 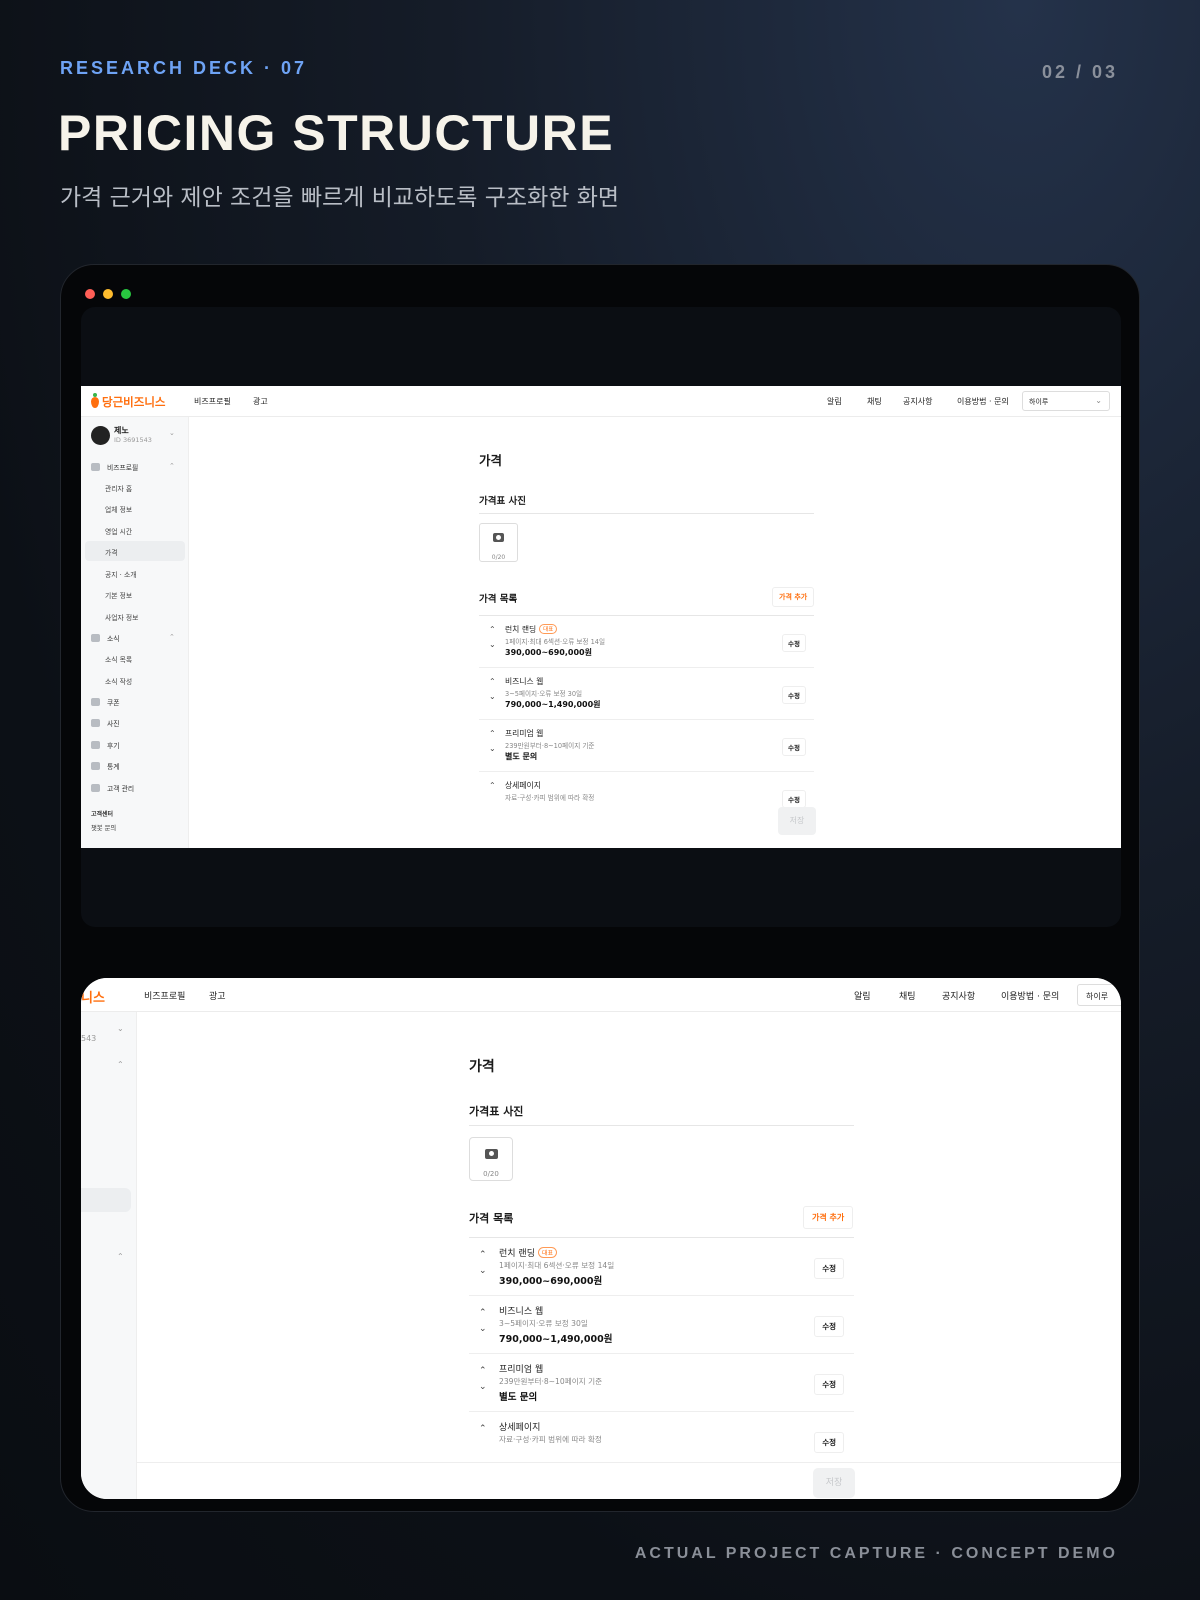 What do you see at coordinates (103, 827) in the screenshot?
I see `chatbot-link: 챗봇 문의` at bounding box center [103, 827].